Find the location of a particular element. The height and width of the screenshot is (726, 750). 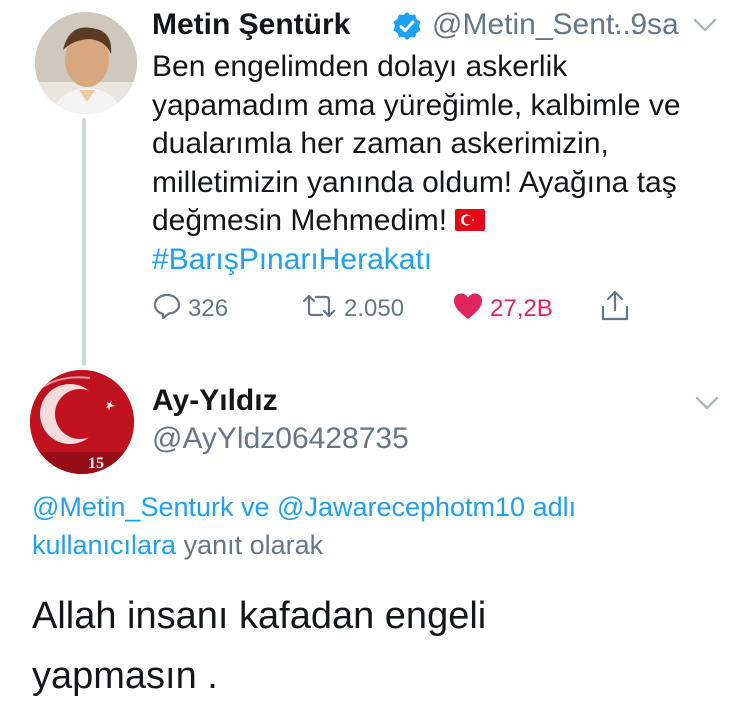

share-icon is located at coordinates (618, 309).